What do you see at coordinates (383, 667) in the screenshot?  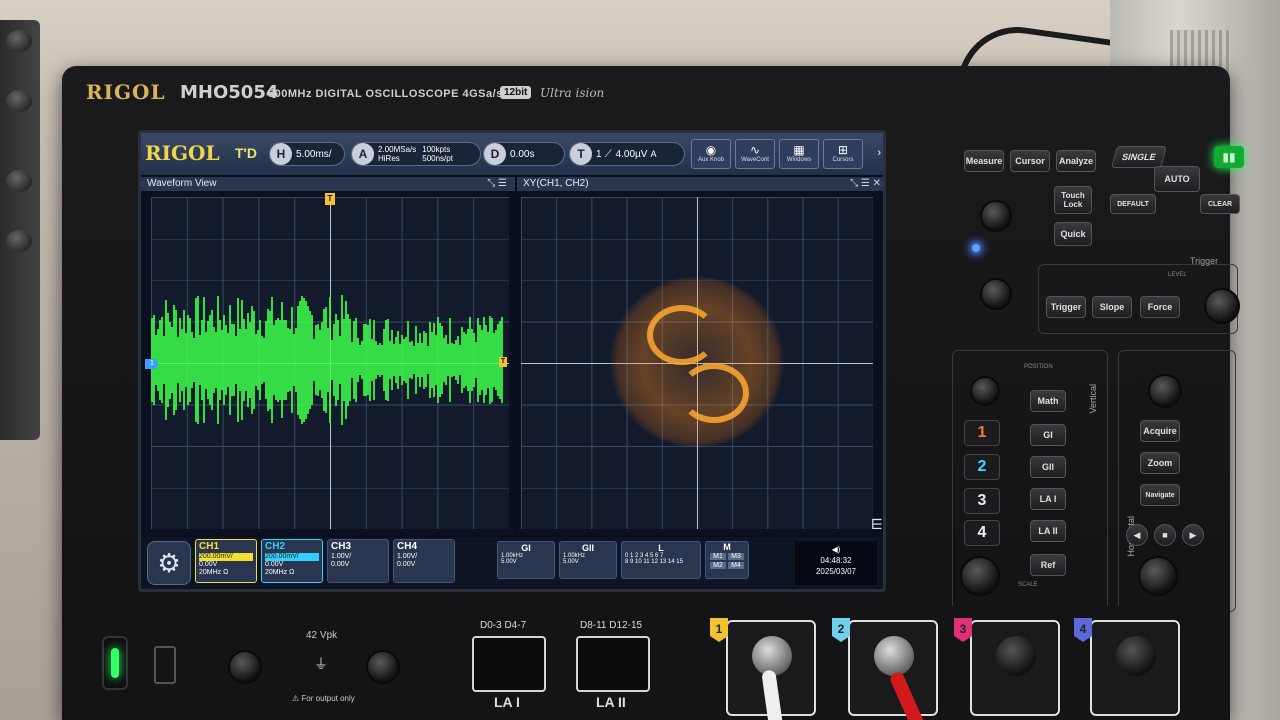 I see `aux-bnc-right` at bounding box center [383, 667].